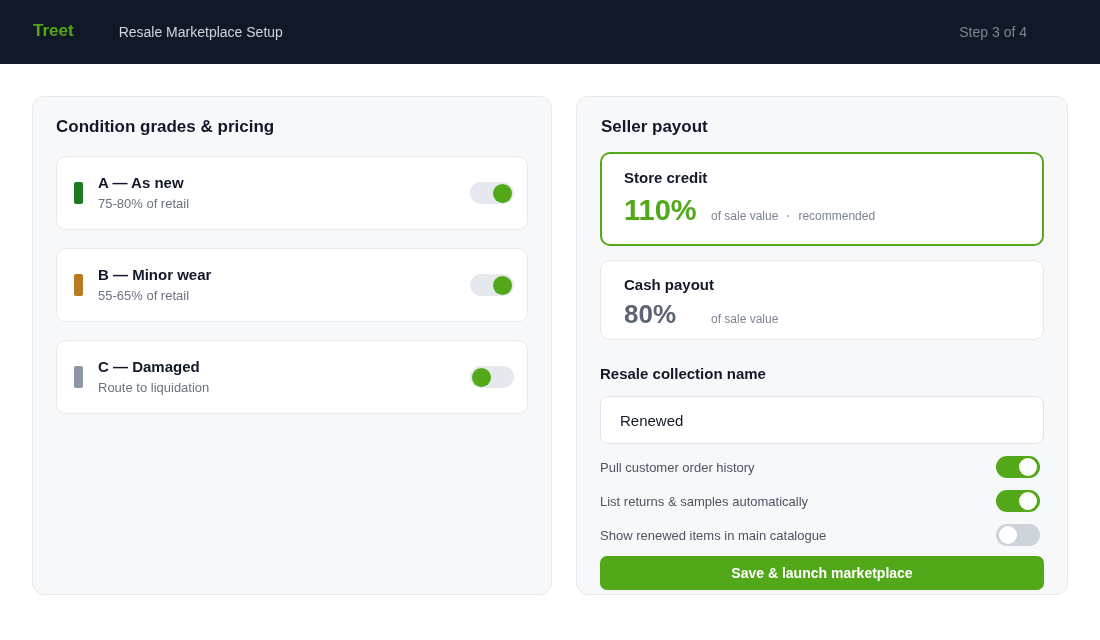 The height and width of the screenshot is (640, 1100). Describe the element at coordinates (683, 374) in the screenshot. I see `field-label: Resale collection name` at that location.